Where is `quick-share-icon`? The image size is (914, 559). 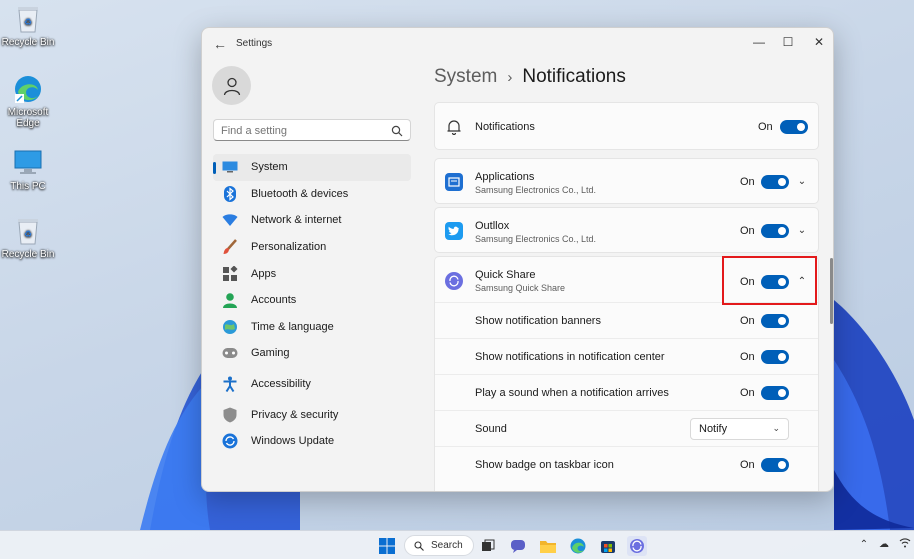 quick-share-icon is located at coordinates (454, 281).